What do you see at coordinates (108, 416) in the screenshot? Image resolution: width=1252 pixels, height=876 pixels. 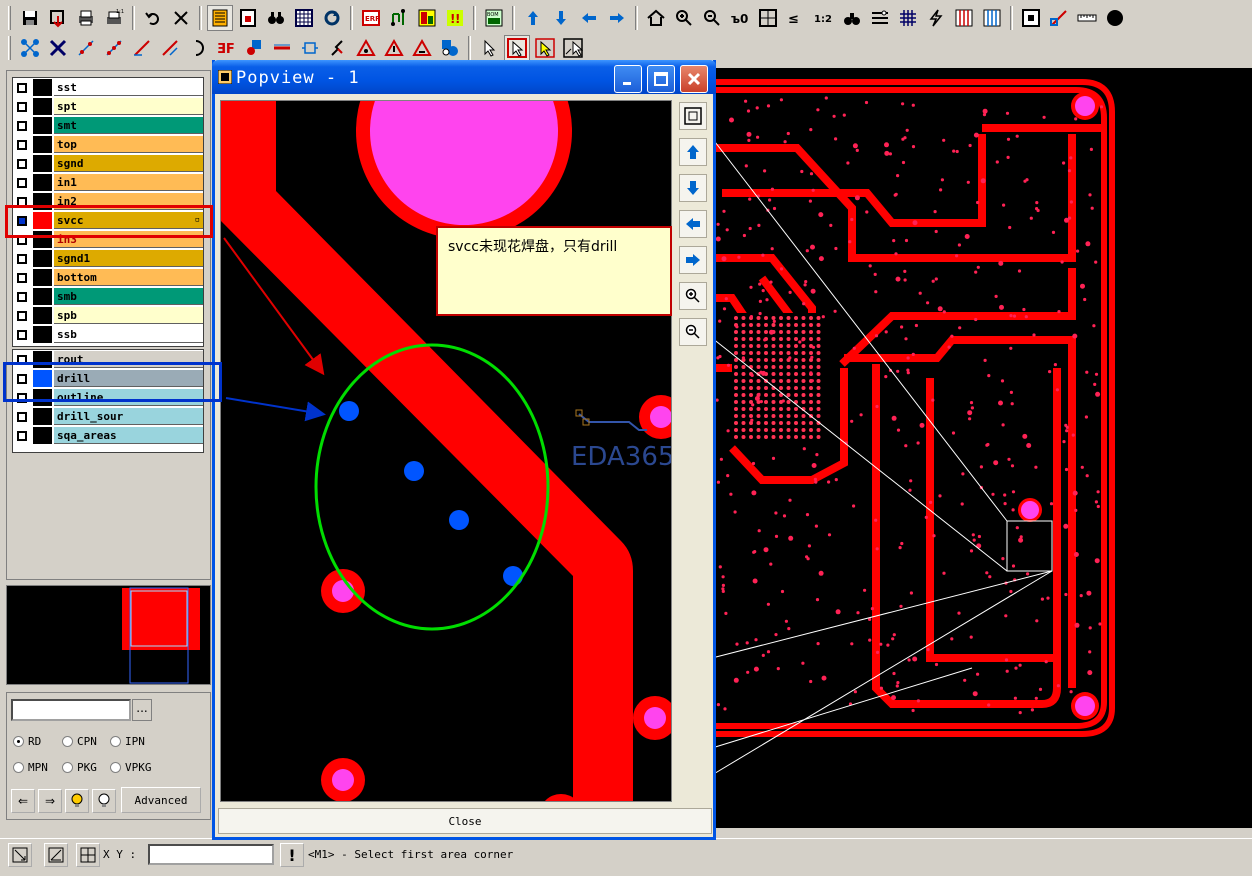 I see `layer-row-drill-sour: drill_sour` at bounding box center [108, 416].